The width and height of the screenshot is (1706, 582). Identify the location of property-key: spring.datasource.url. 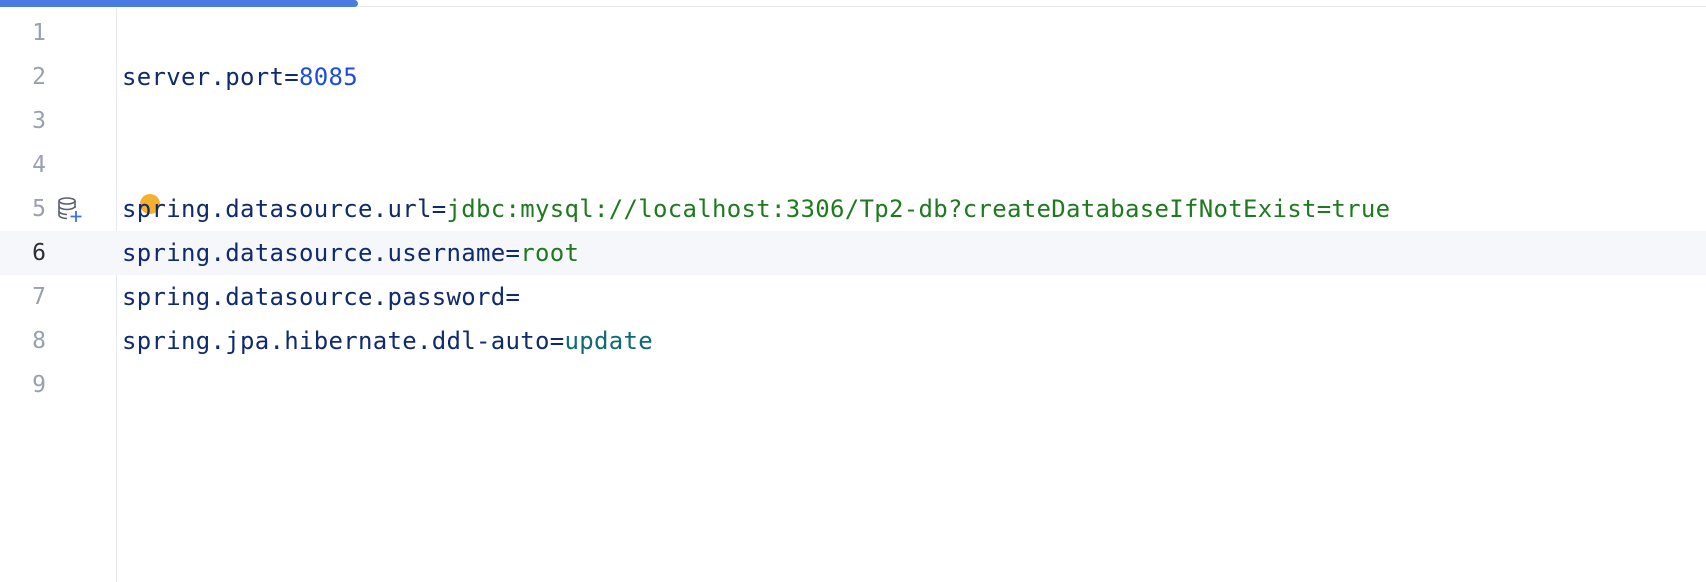
(277, 209).